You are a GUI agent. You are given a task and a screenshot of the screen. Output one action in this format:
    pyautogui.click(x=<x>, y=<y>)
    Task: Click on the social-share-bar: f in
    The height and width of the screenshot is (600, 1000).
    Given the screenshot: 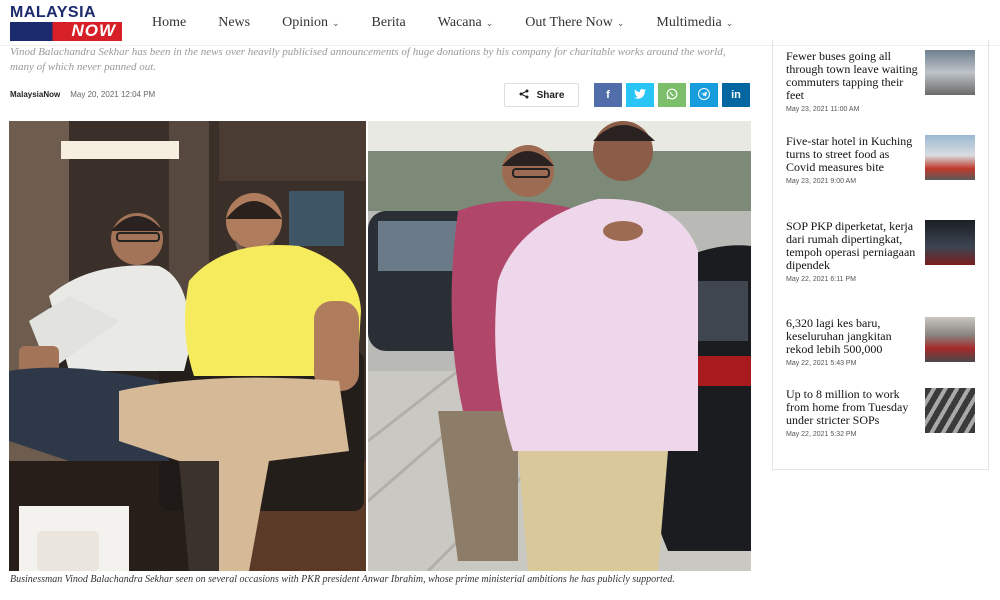 What is the action you would take?
    pyautogui.click(x=674, y=95)
    